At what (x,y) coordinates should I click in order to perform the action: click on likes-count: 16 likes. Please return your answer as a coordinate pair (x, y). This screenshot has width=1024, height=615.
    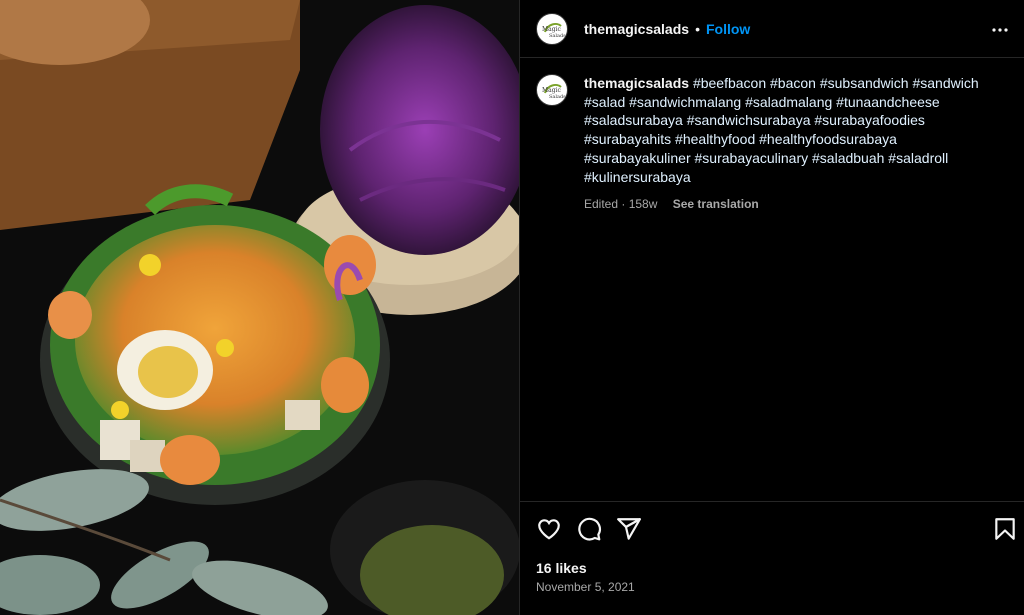
    Looking at the image, I should click on (561, 568).